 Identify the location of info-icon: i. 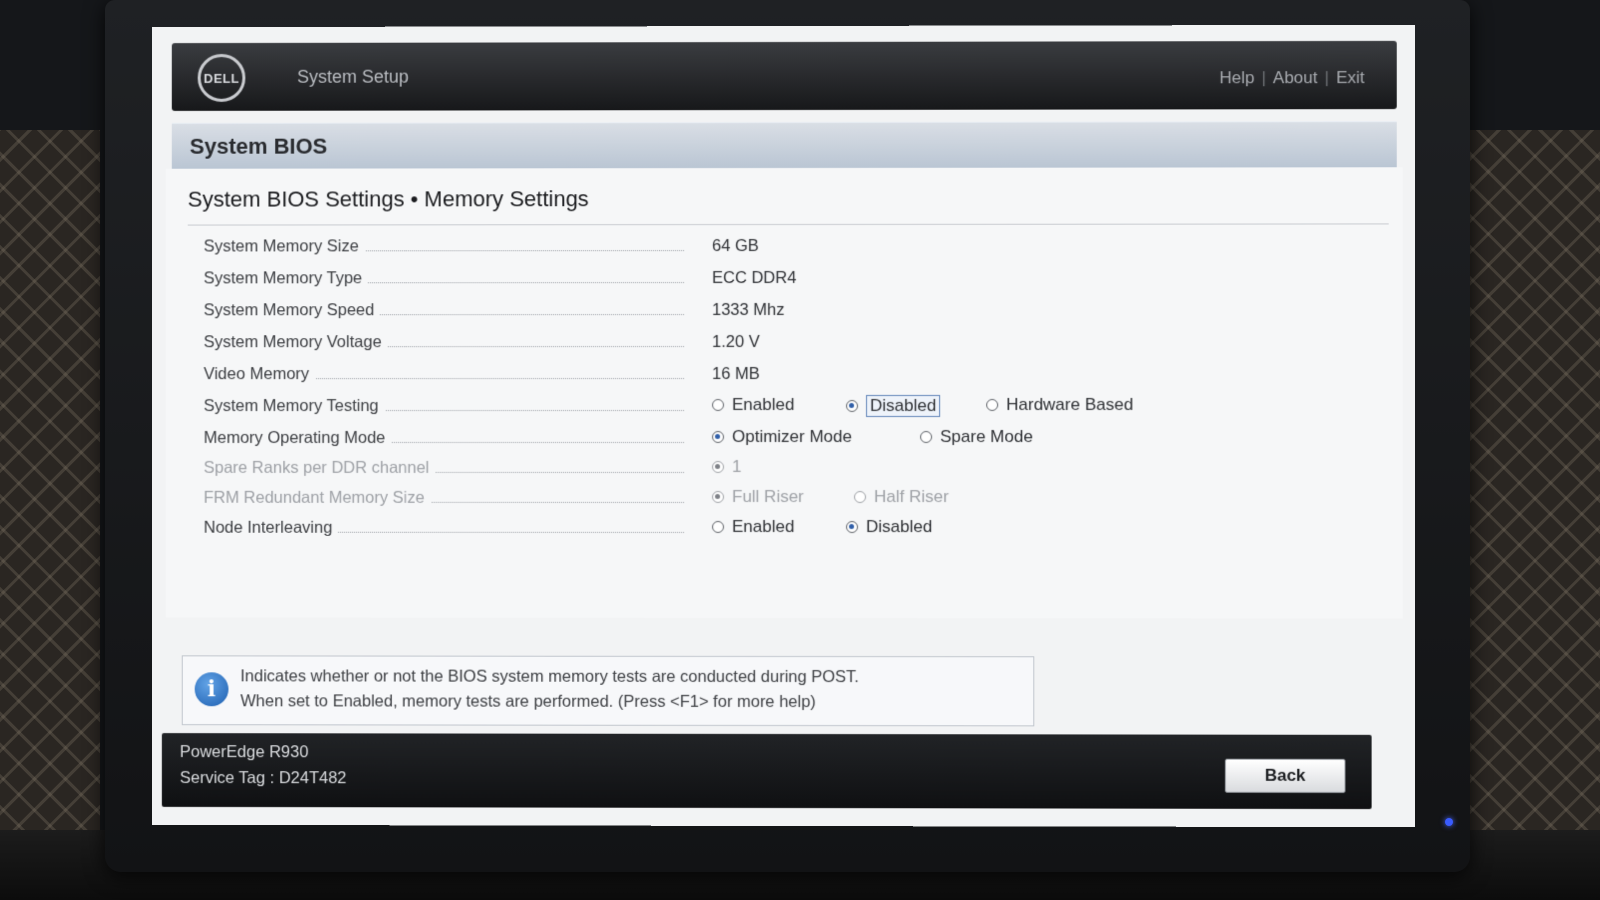
(211, 689).